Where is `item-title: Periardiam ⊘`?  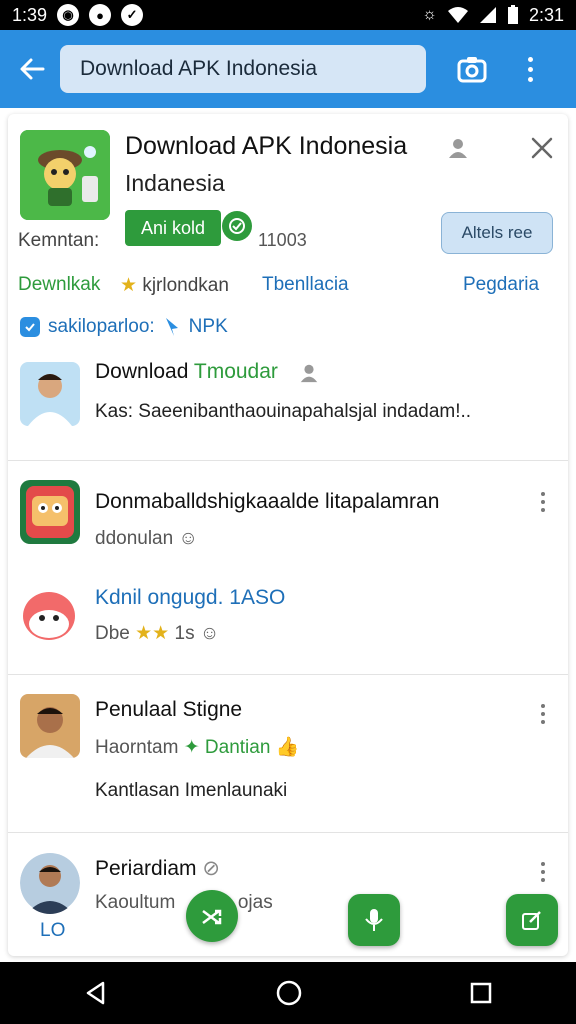 item-title: Periardiam ⊘ is located at coordinates (157, 868).